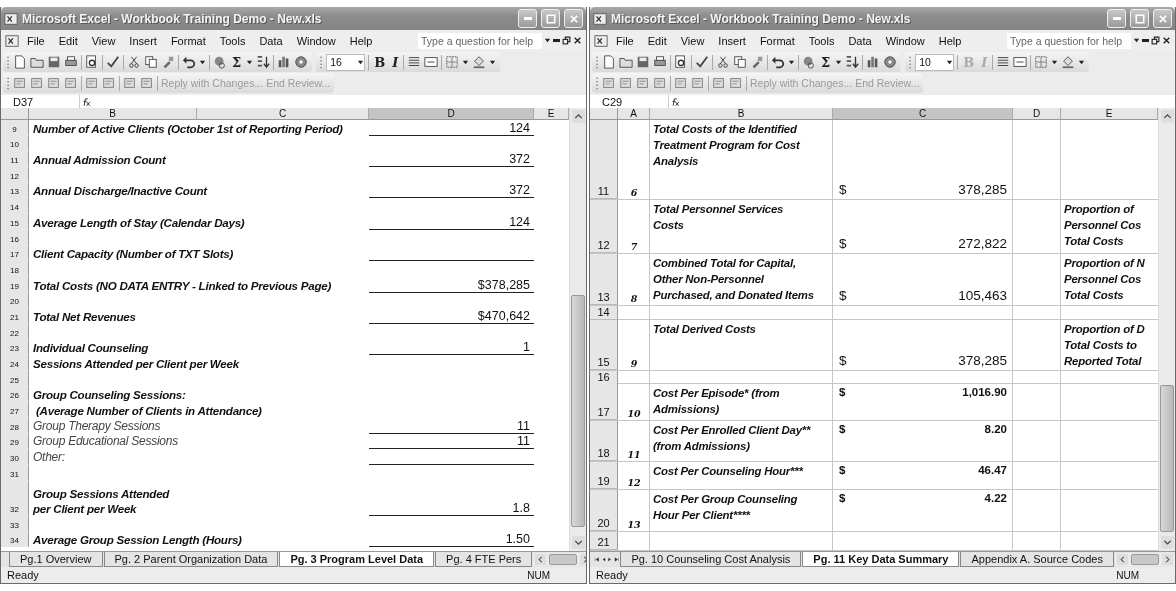  What do you see at coordinates (1109, 114) in the screenshot?
I see `column-header: E` at bounding box center [1109, 114].